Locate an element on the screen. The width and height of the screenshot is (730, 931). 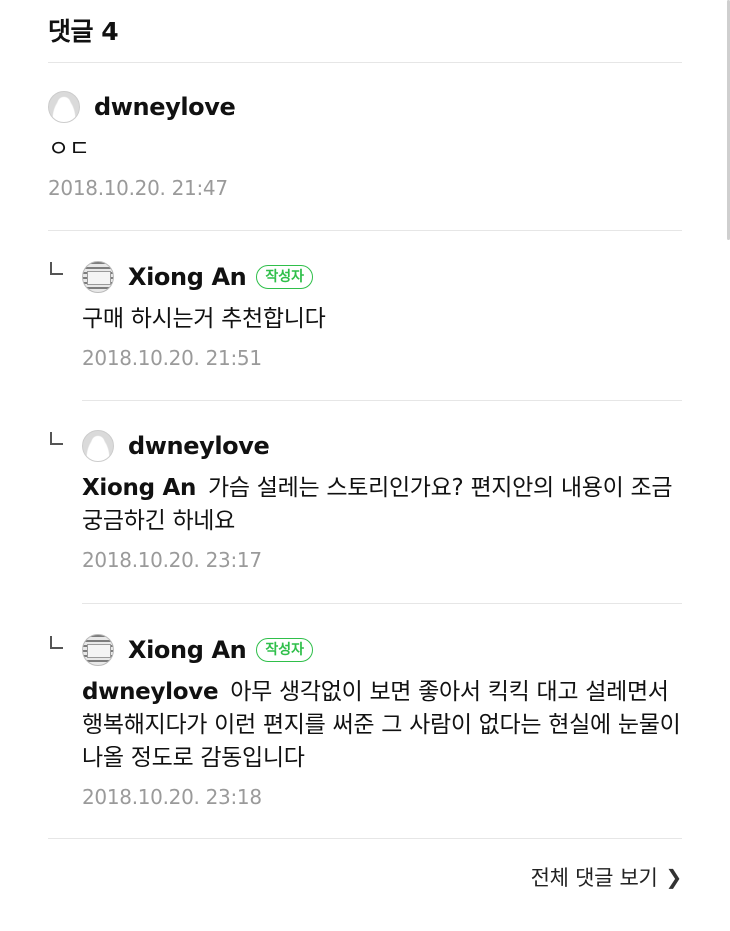
comment-item: dwneylove ㅇㄷ 2018.10.20. 21:47 is located at coordinates (368, 144).